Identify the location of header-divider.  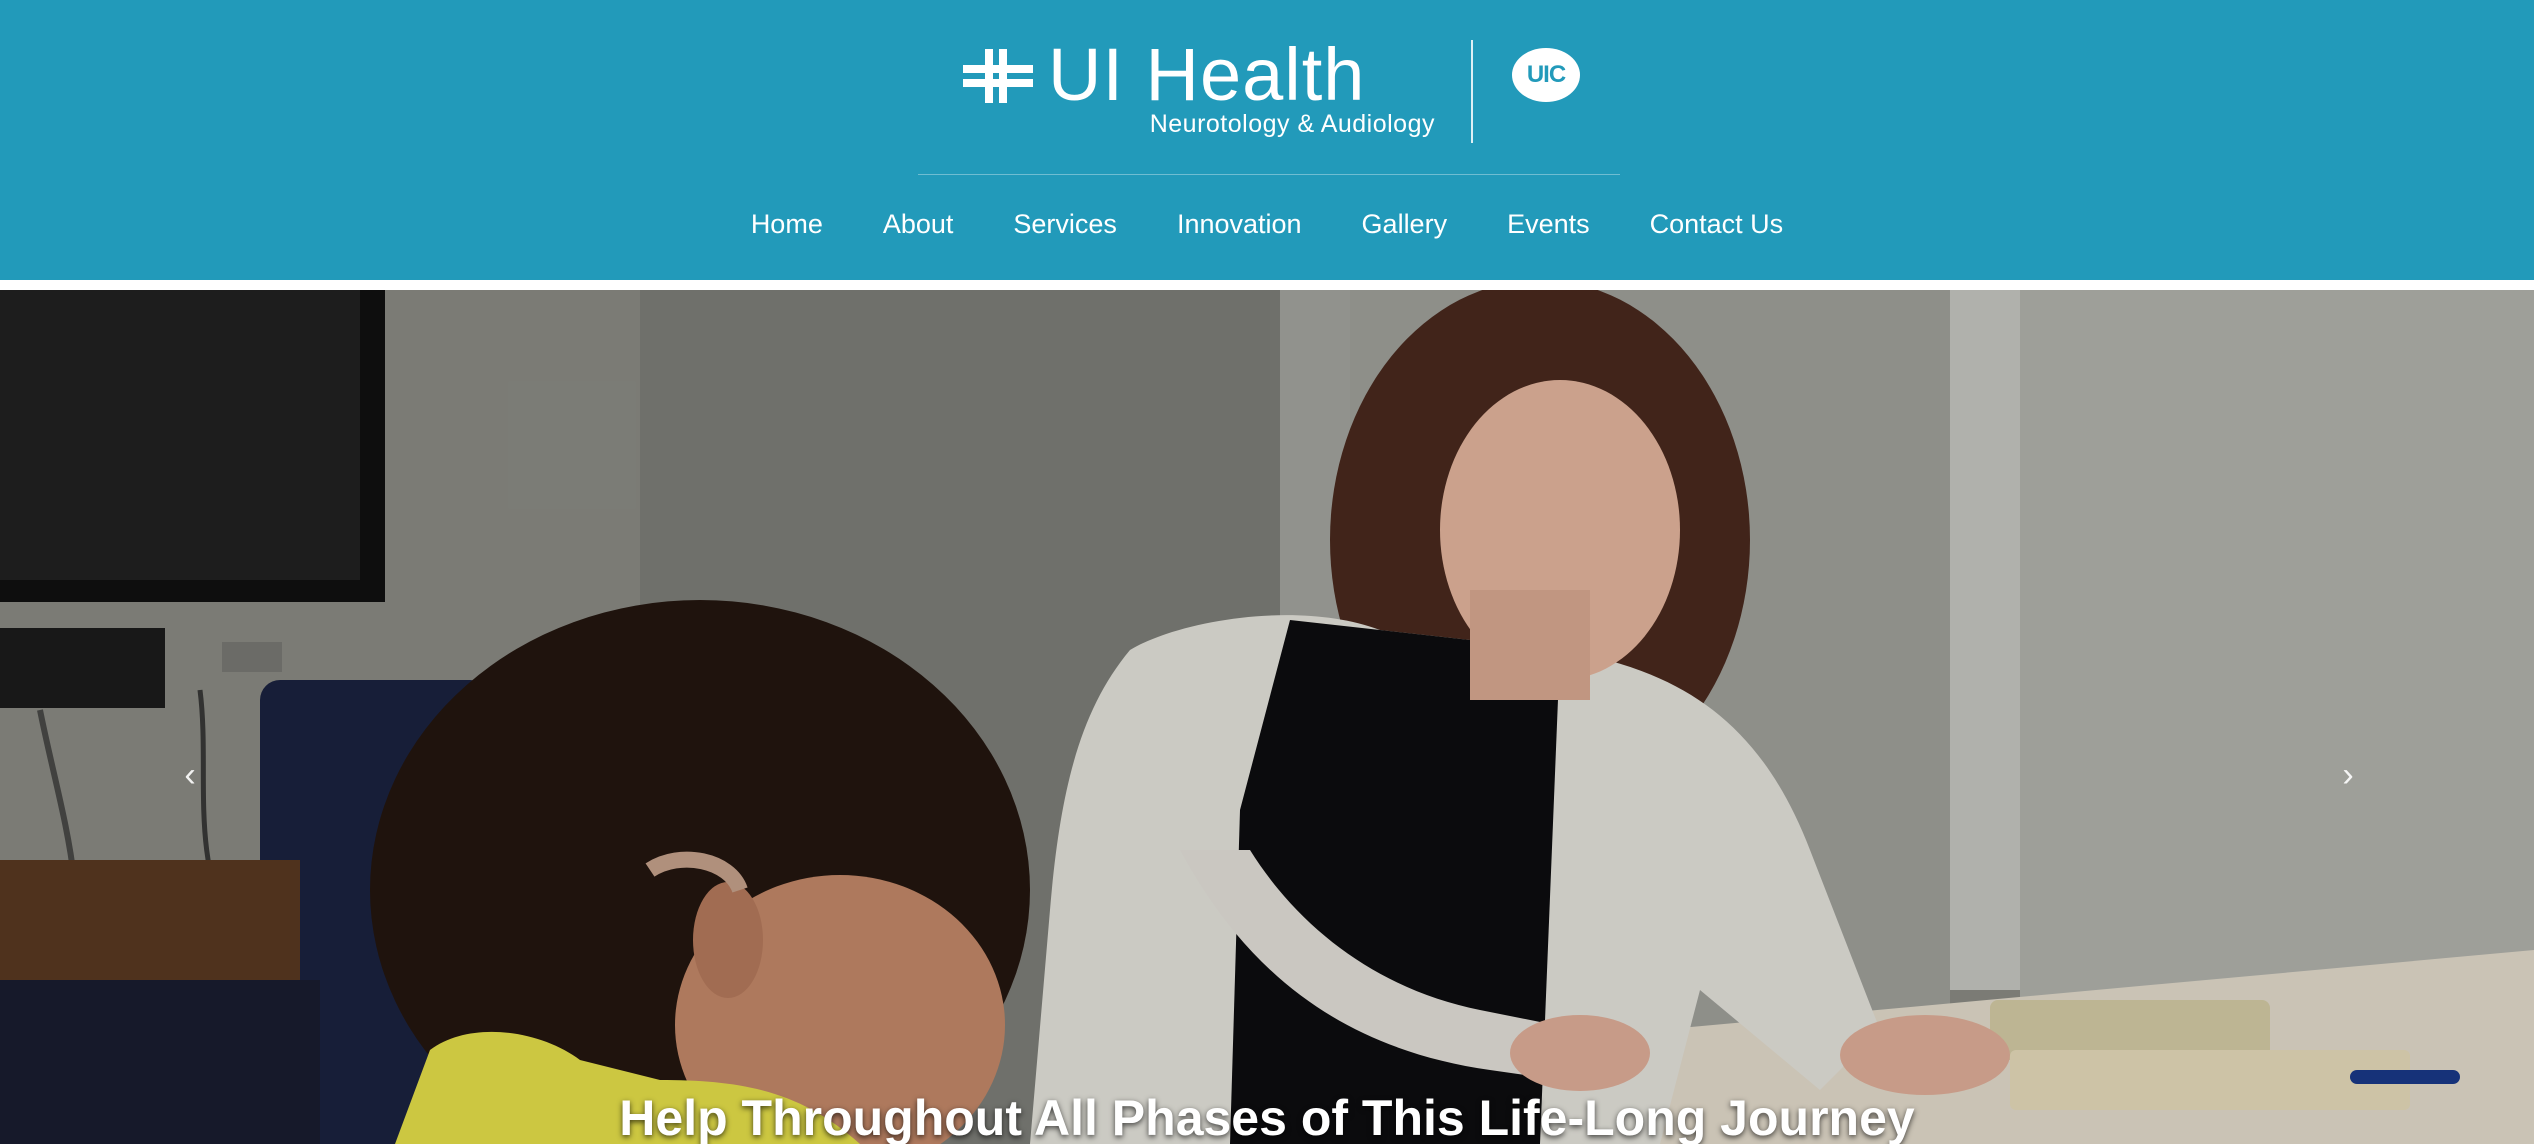
(1269, 174).